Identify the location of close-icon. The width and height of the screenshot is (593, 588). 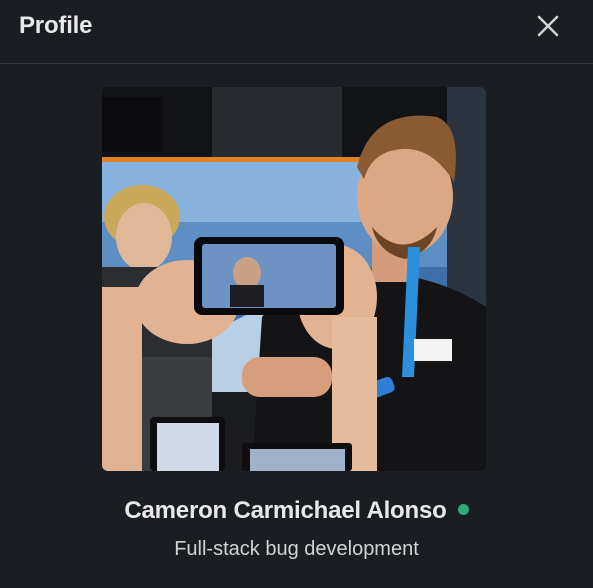
(548, 26).